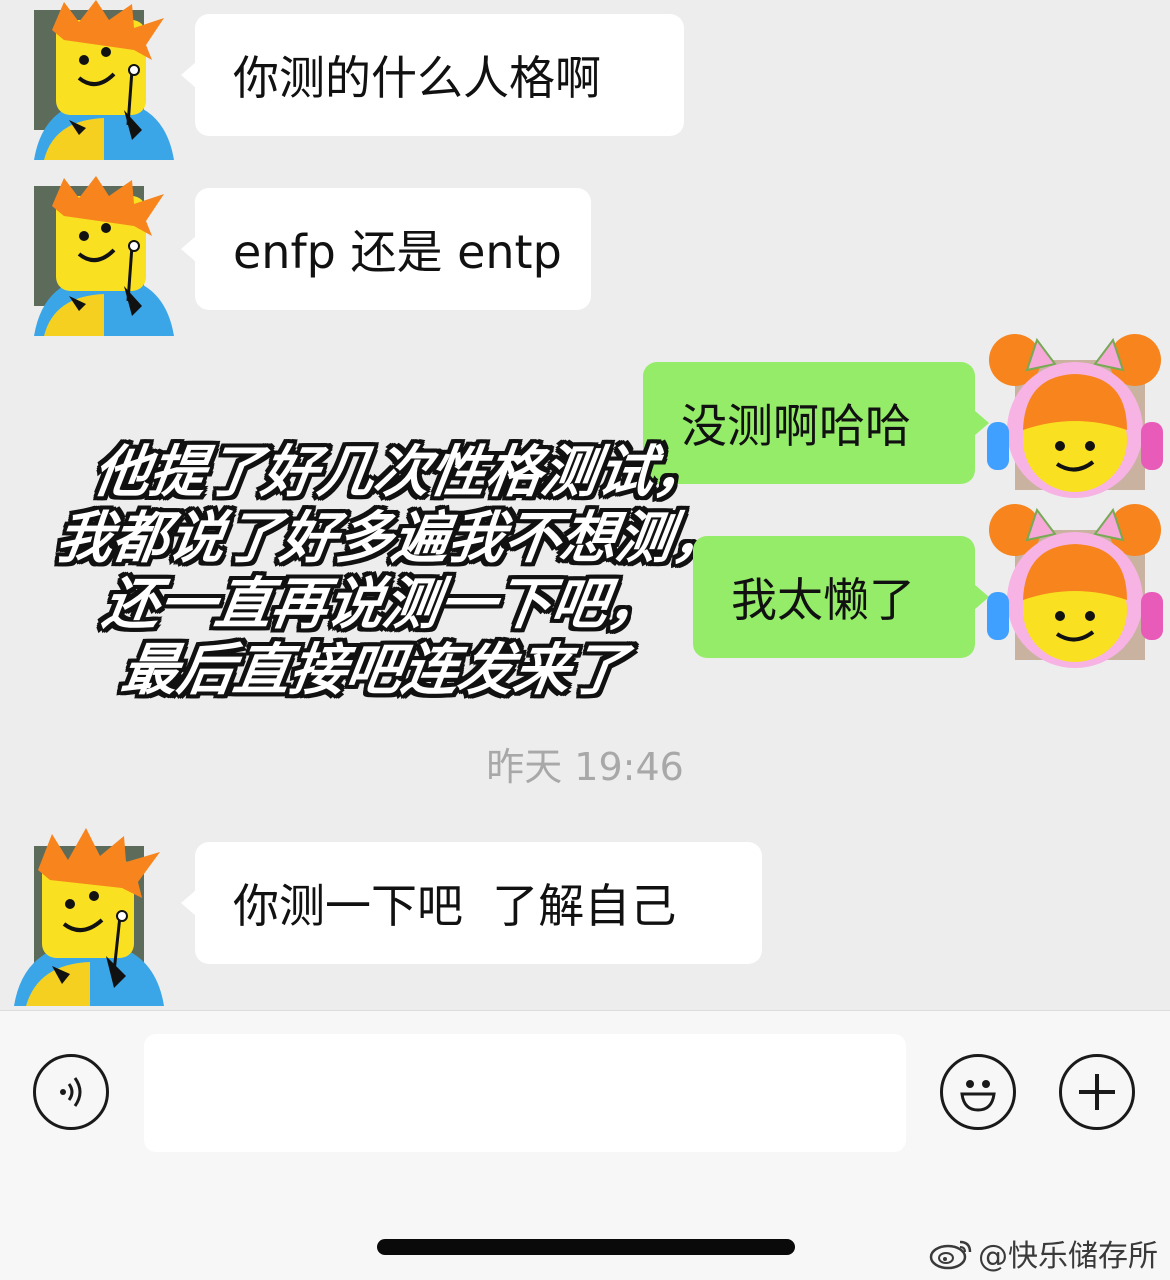  What do you see at coordinates (586, 1247) in the screenshot?
I see `home-indicator` at bounding box center [586, 1247].